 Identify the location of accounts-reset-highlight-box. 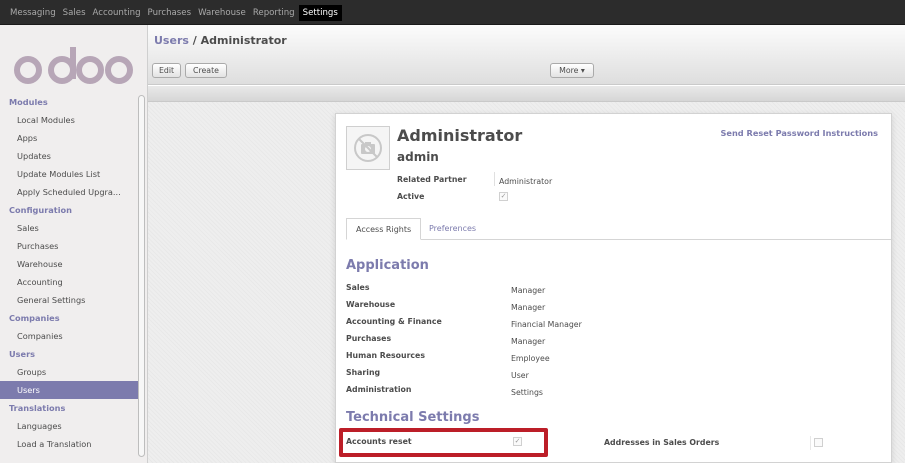
(443, 442).